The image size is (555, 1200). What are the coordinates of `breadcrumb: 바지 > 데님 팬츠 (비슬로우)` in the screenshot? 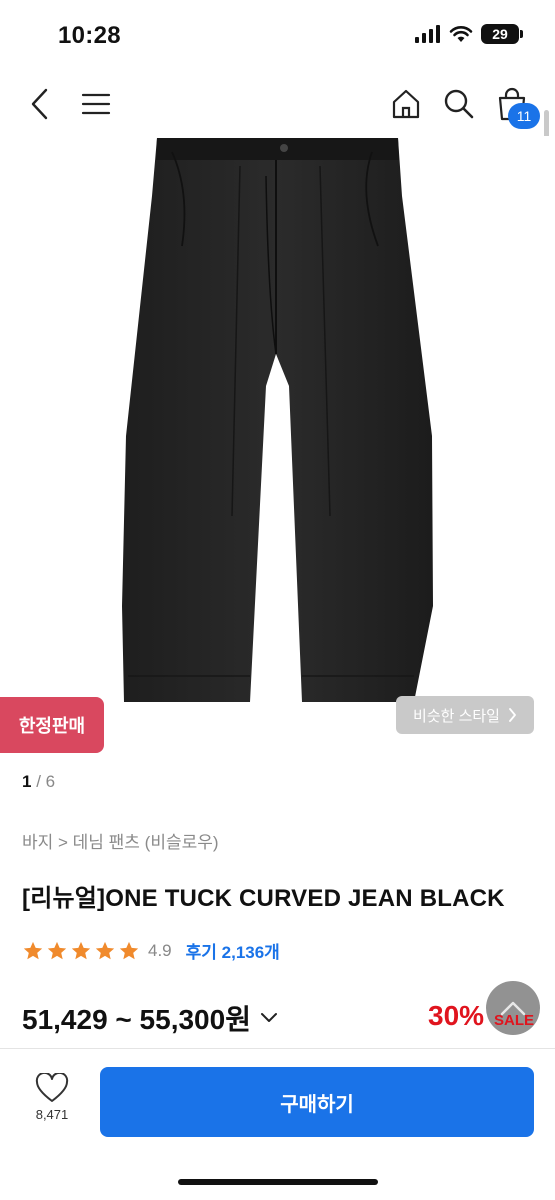 It's located at (120, 840).